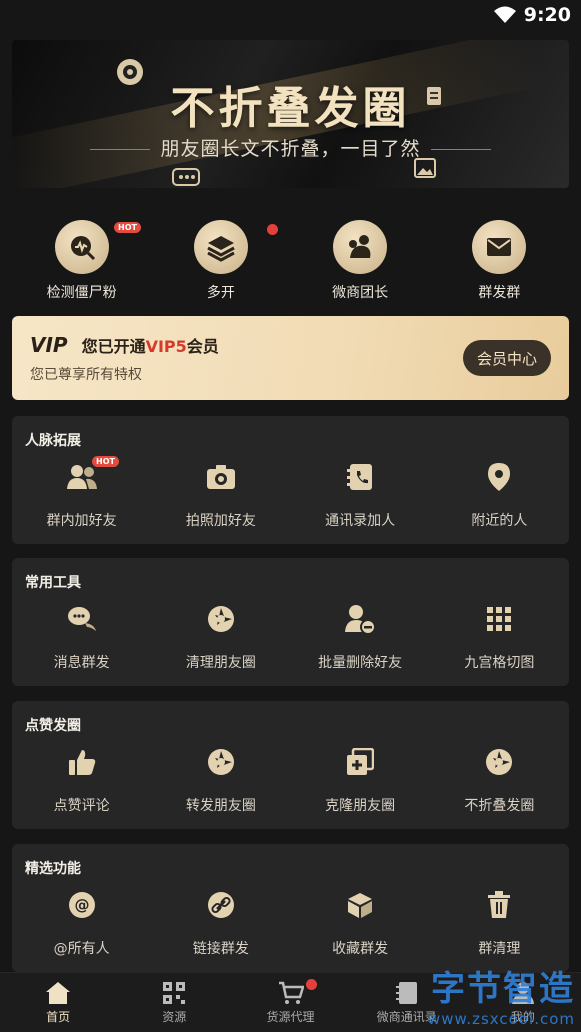 The image size is (581, 1032). I want to click on user-remove-icon, so click(360, 619).